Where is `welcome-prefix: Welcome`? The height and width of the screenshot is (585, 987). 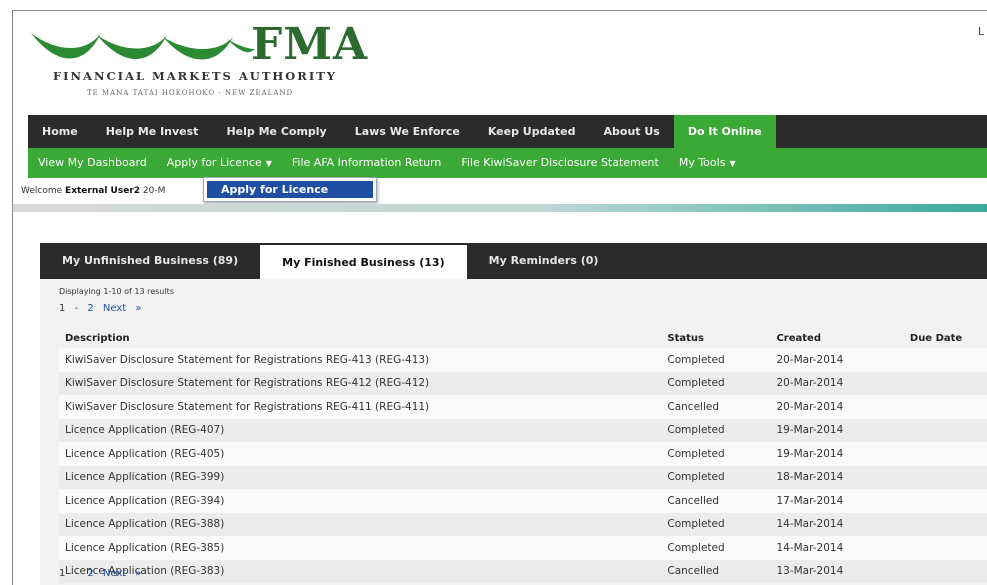 welcome-prefix: Welcome is located at coordinates (42, 191).